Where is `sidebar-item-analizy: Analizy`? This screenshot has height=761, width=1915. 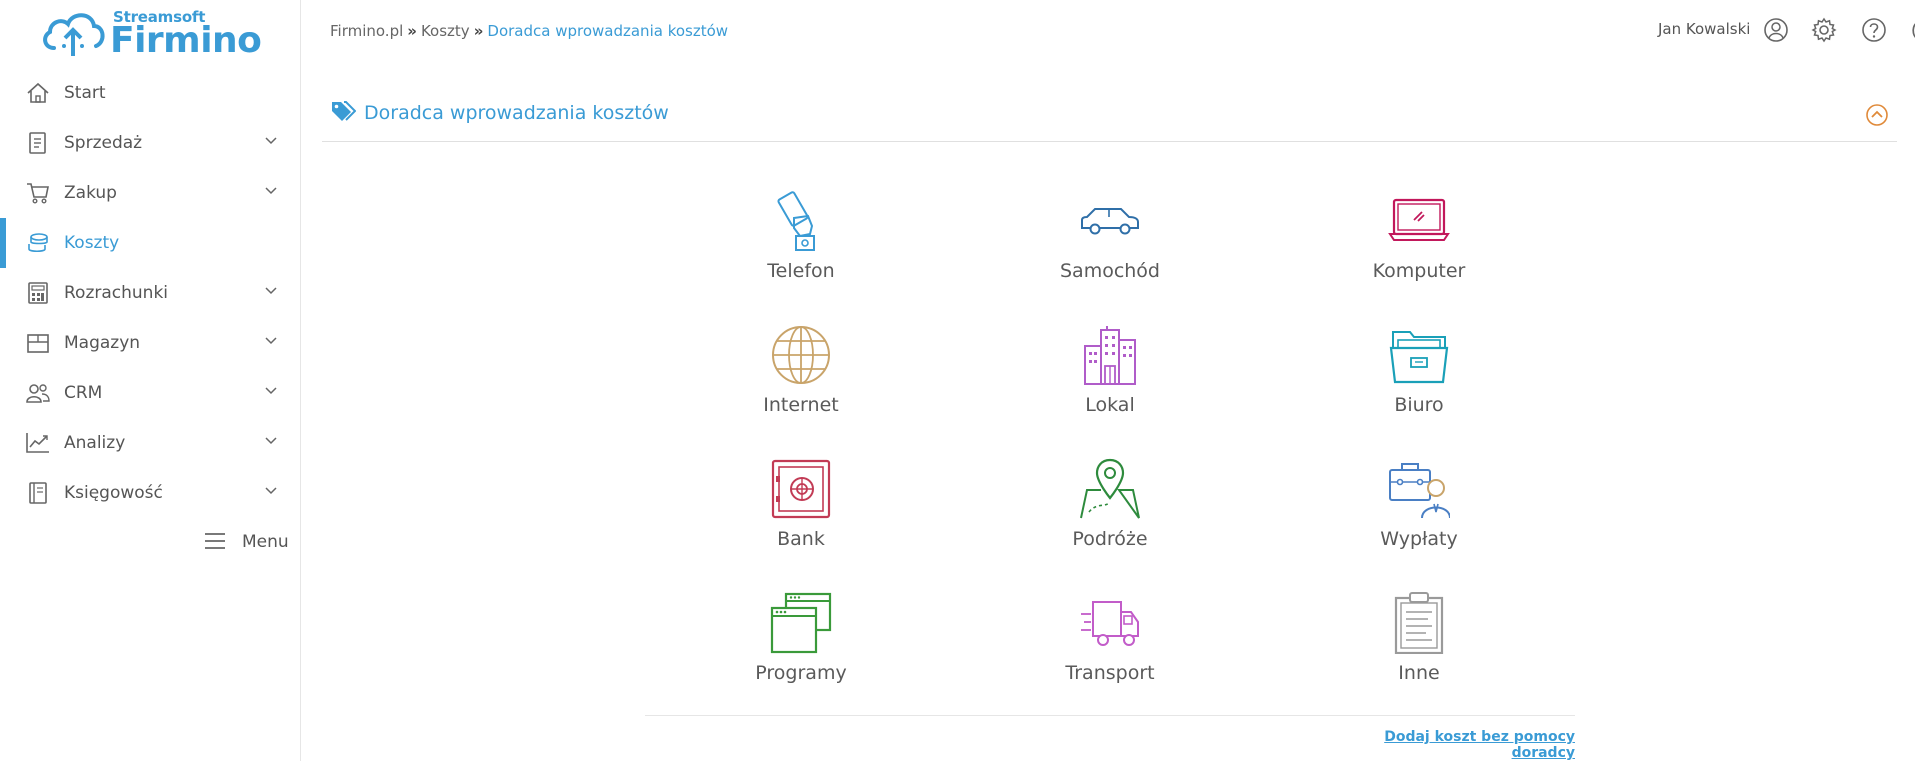
sidebar-item-analizy: Analizy is located at coordinates (150, 443).